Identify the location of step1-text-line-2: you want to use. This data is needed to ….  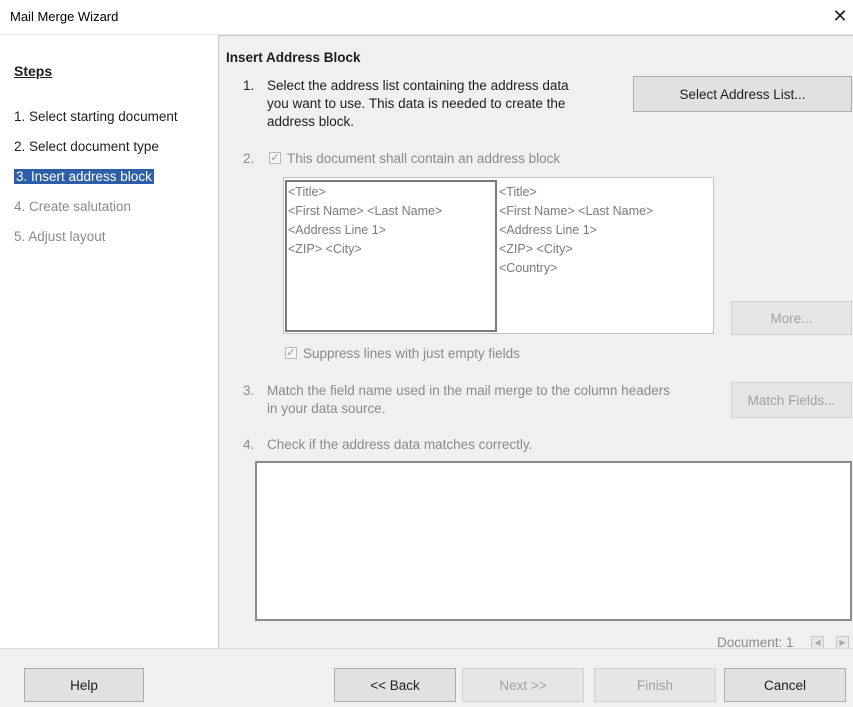
(416, 103).